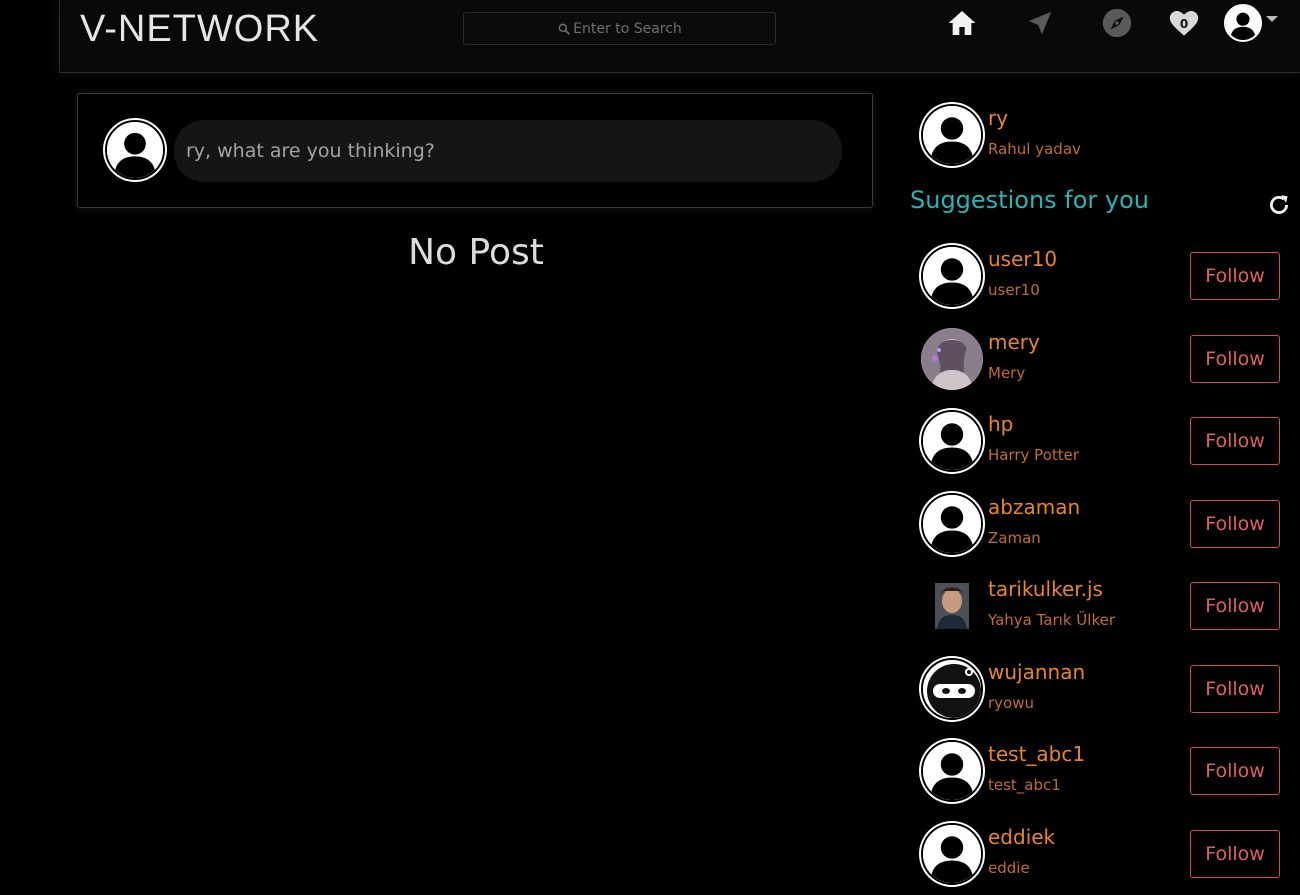  What do you see at coordinates (1030, 200) in the screenshot?
I see `suggestions-title: Suggestions for you` at bounding box center [1030, 200].